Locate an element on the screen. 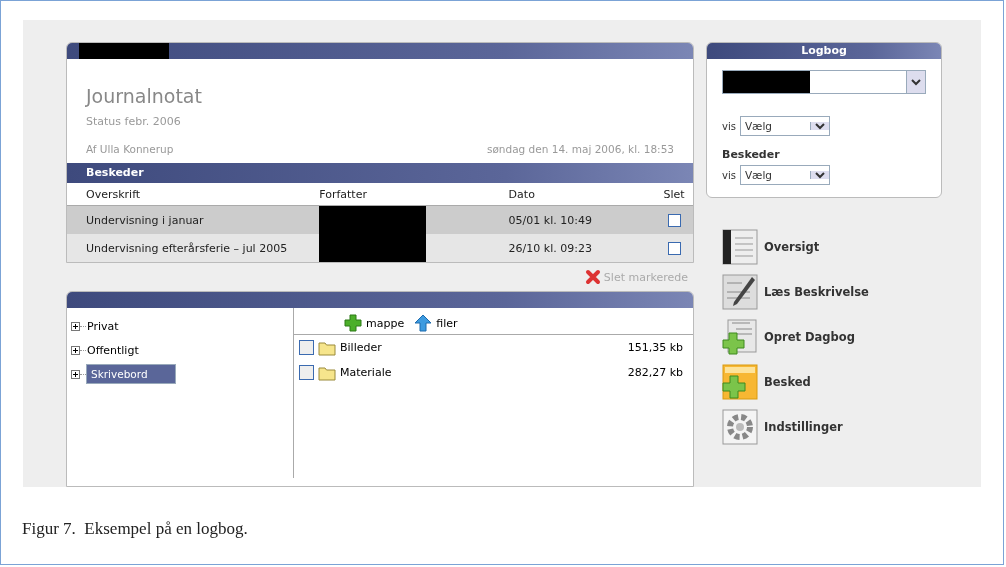  file-size: 151,35 kb is located at coordinates (655, 347).